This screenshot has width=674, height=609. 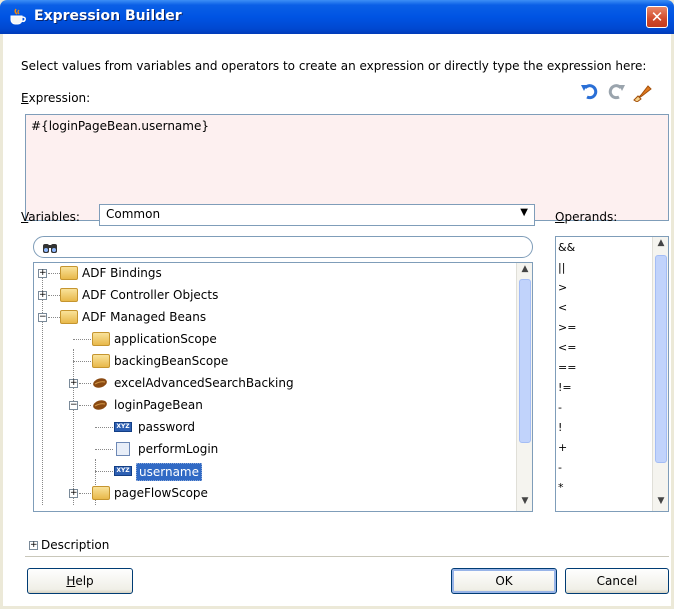 What do you see at coordinates (158, 405) in the screenshot?
I see `tree-item-label: loginPageBean` at bounding box center [158, 405].